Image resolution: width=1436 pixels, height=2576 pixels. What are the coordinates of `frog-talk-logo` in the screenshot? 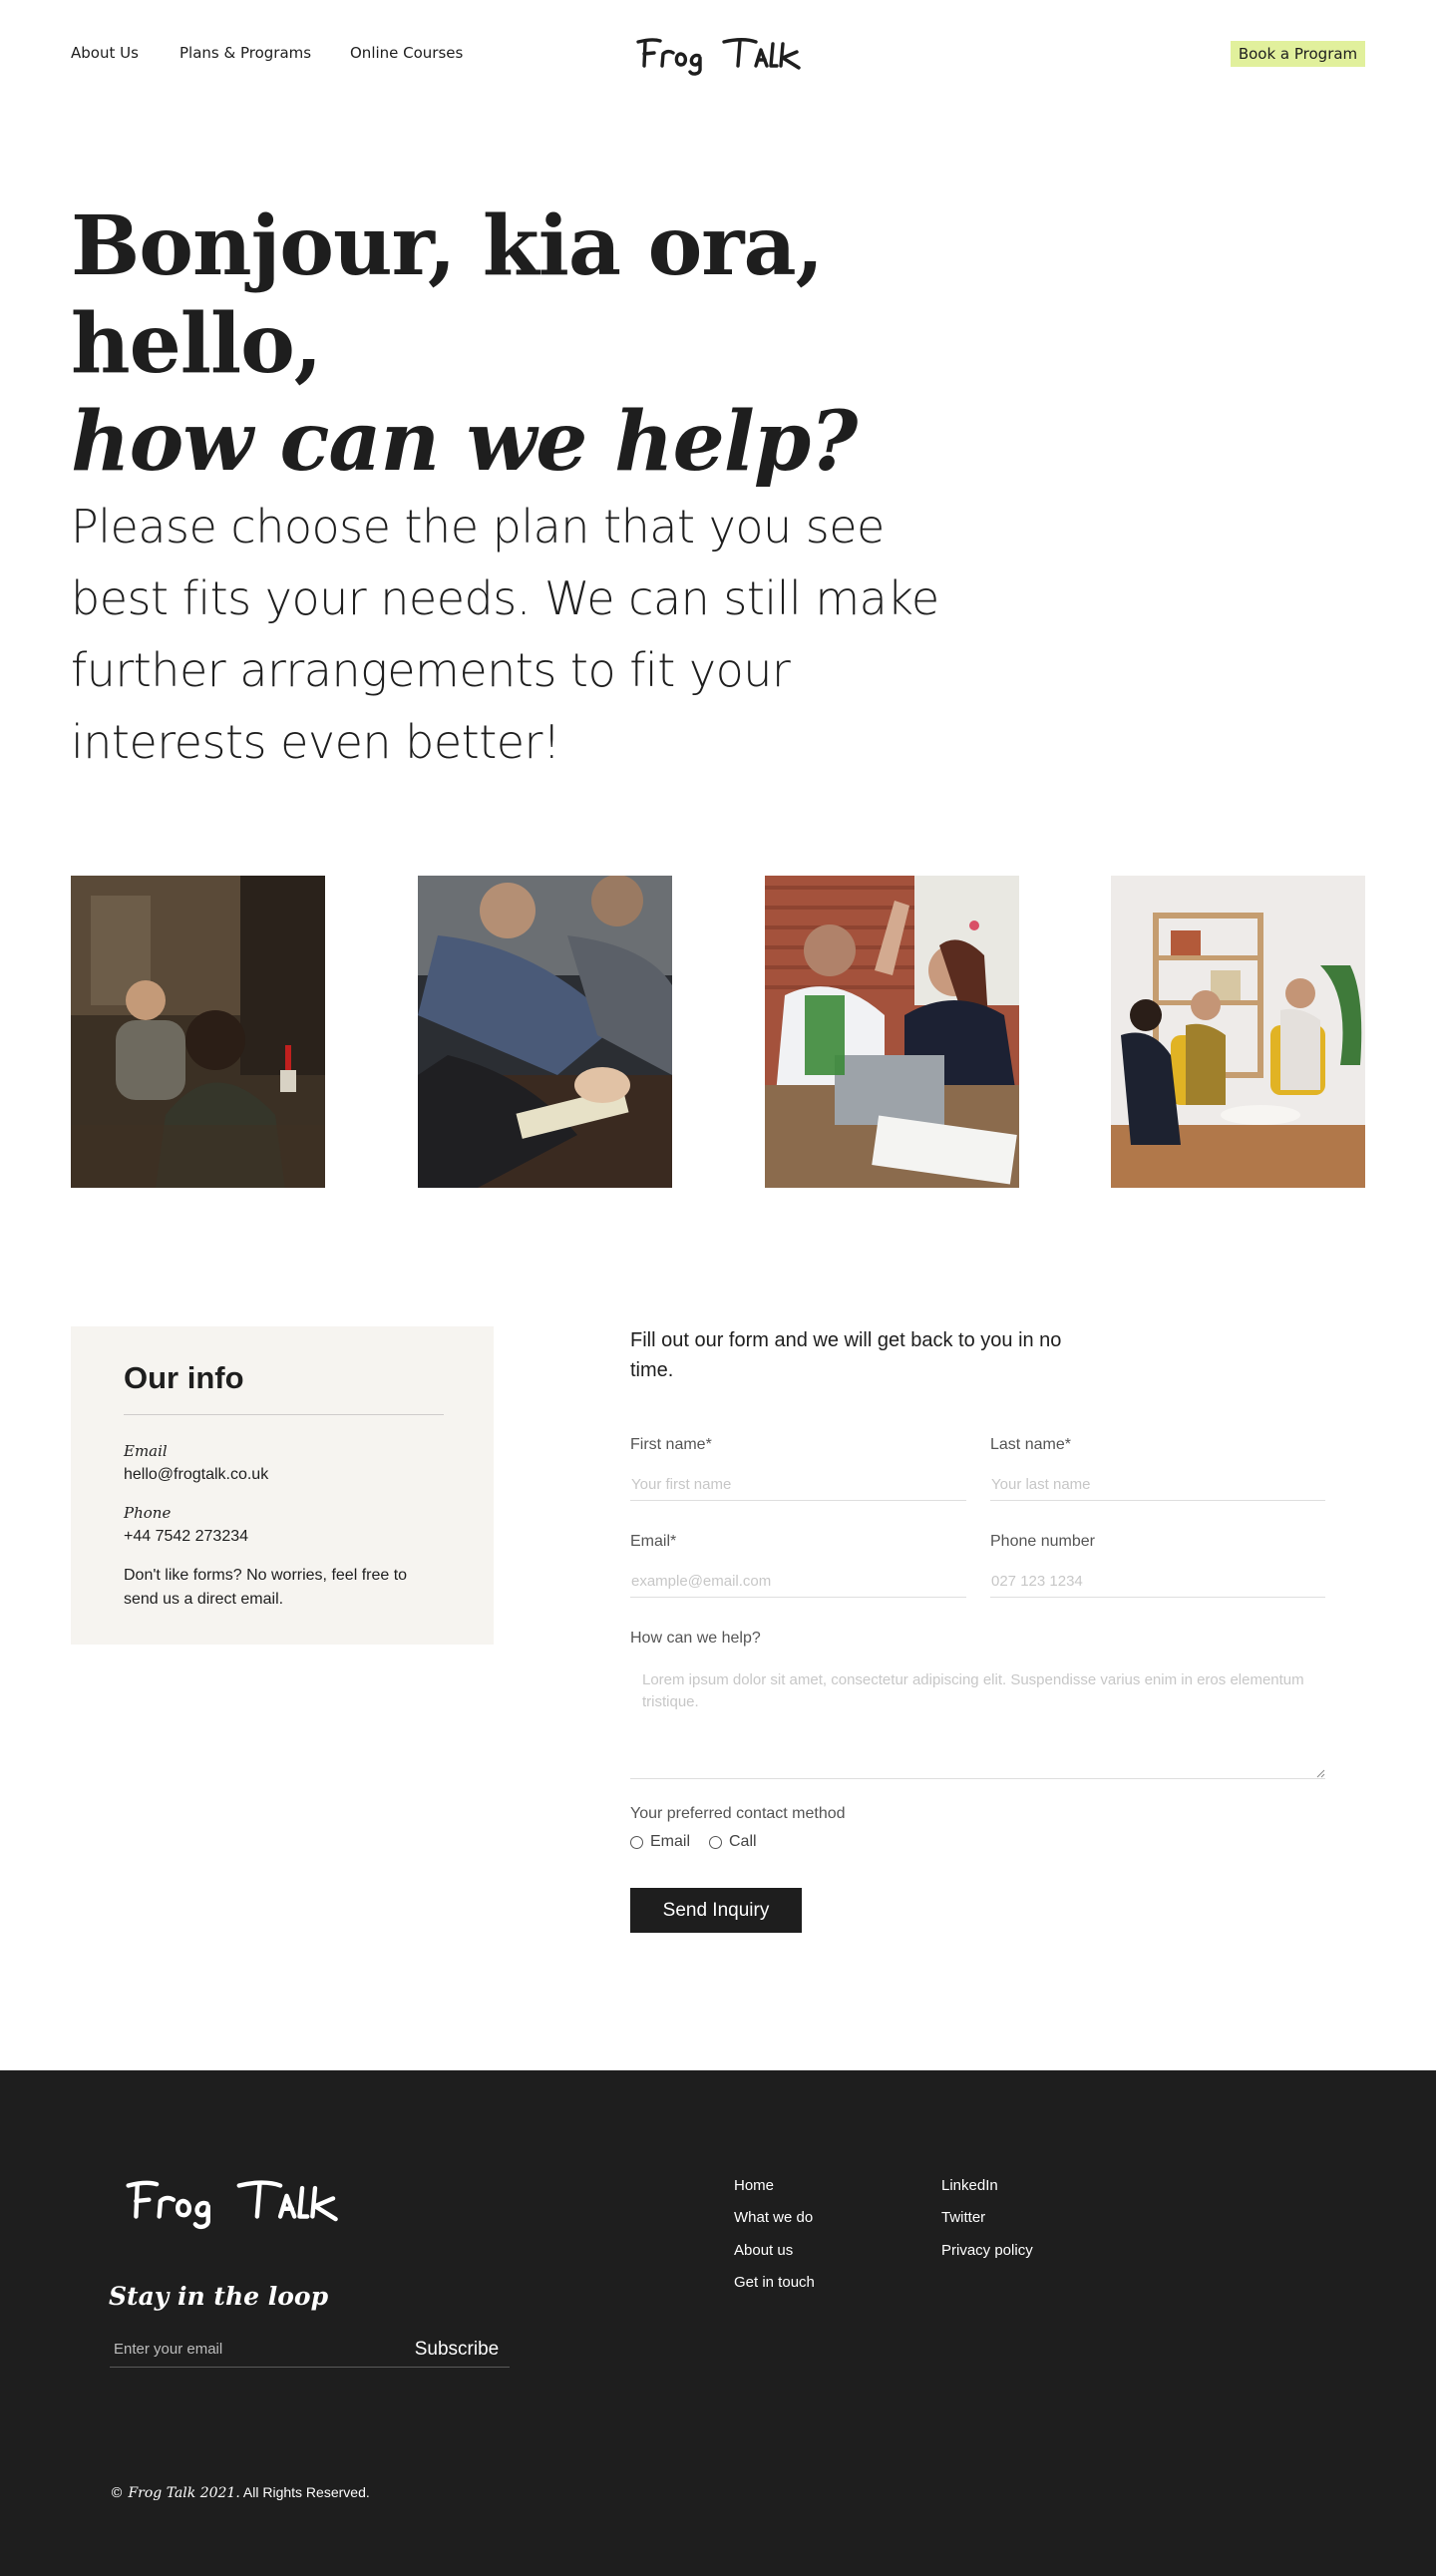 It's located at (718, 54).